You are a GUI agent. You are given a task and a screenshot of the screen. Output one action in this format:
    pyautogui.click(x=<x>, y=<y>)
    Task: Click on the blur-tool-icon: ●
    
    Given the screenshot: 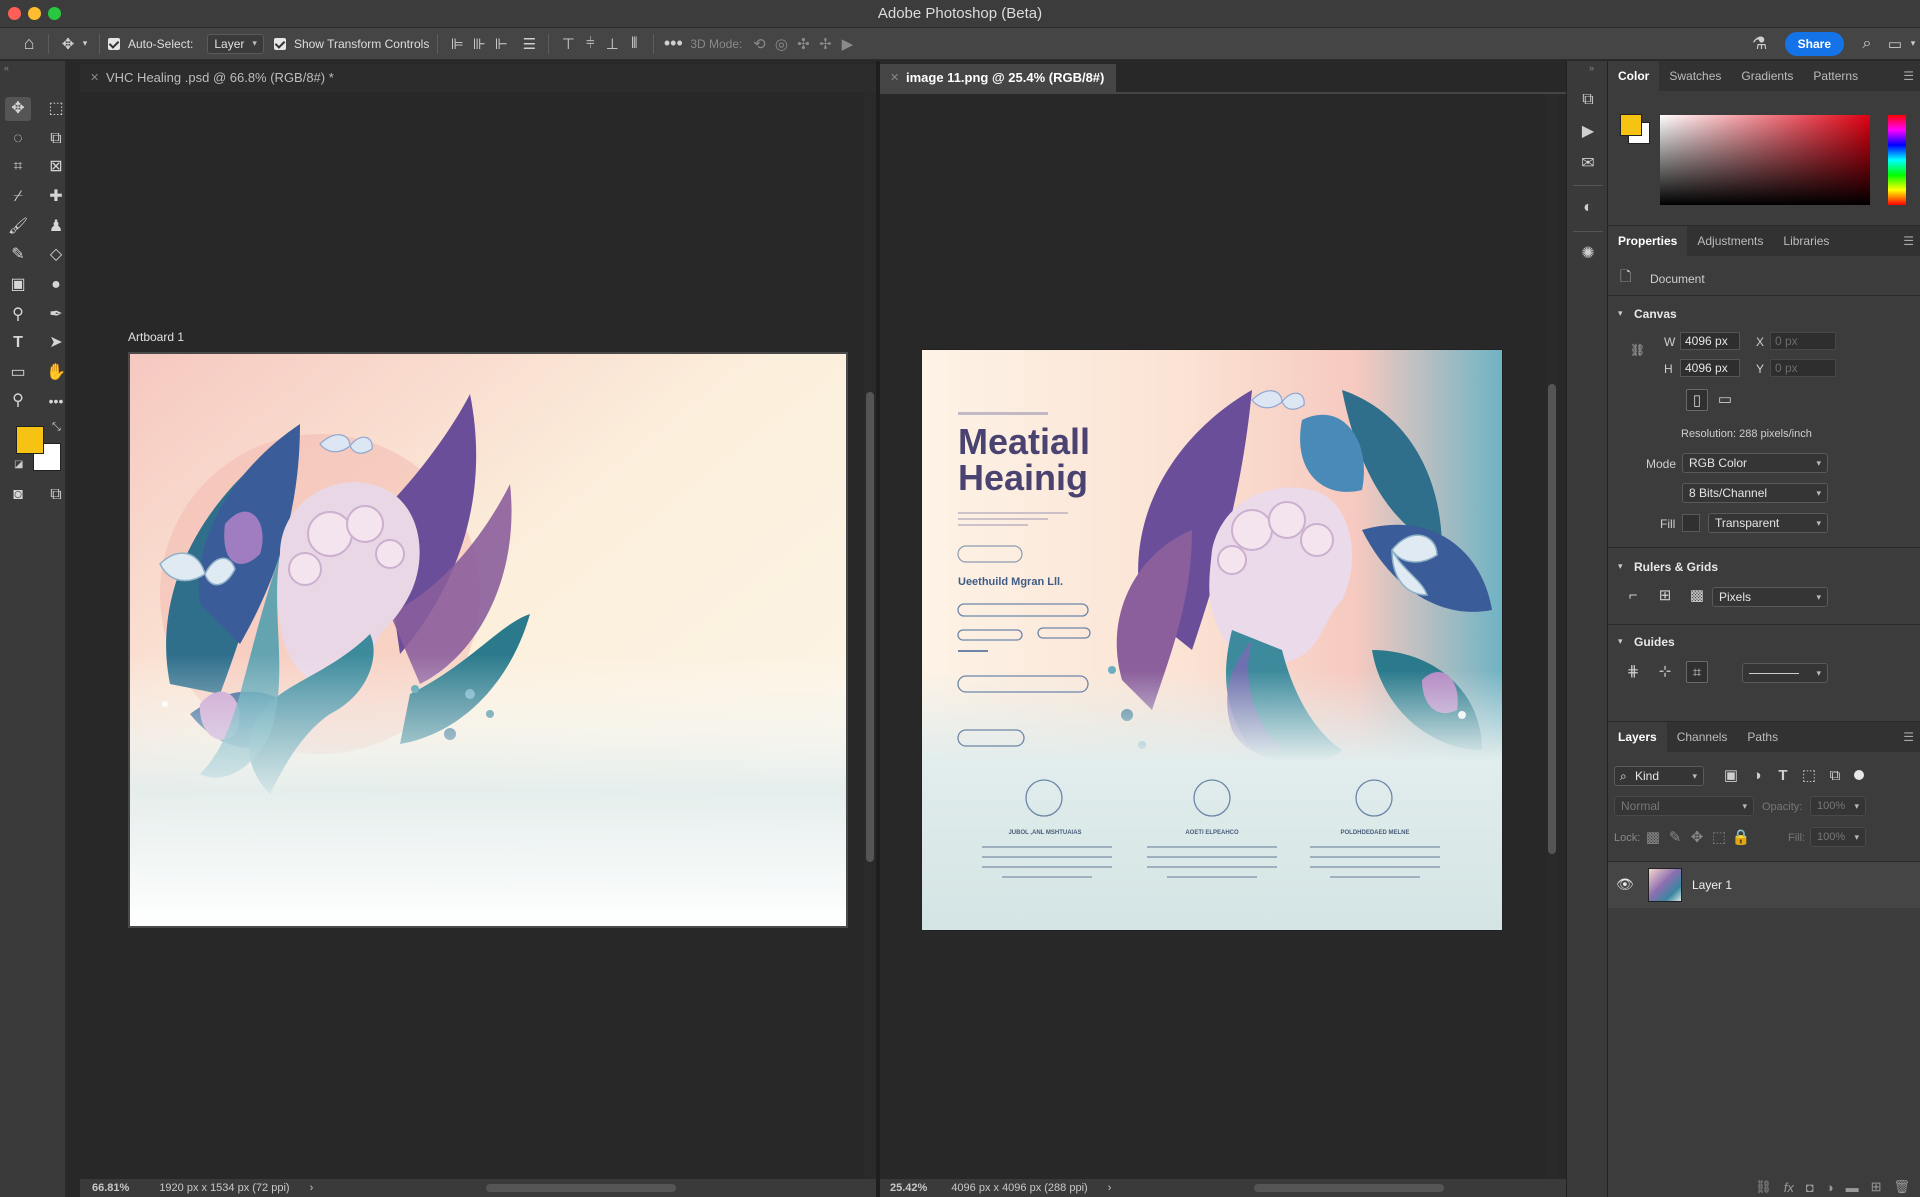 What is the action you would take?
    pyautogui.click(x=56, y=285)
    